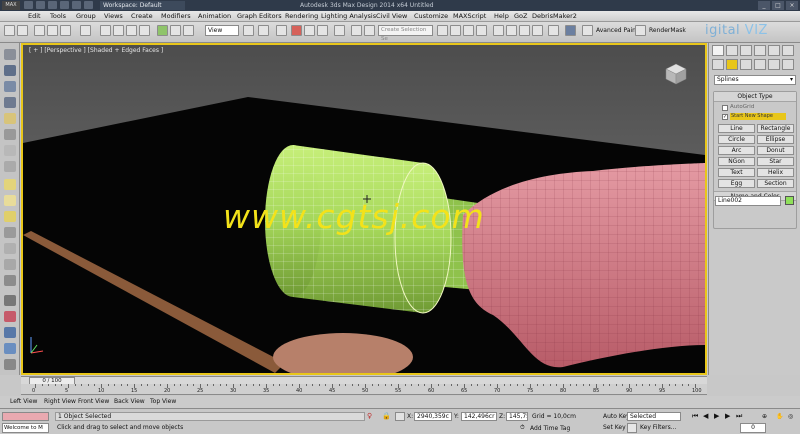 Image resolution: width=800 pixels, height=434 pixels. I want to click on autogrid-checkbox, so click(725, 108).